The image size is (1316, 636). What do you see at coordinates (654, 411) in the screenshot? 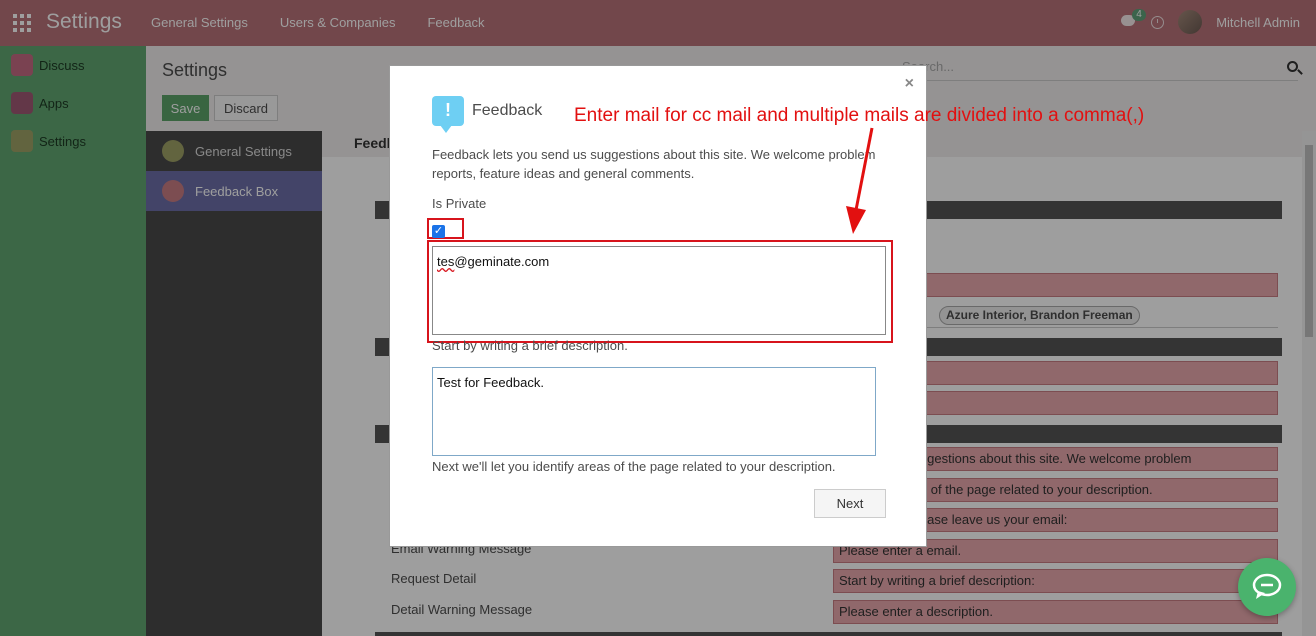
I see `description-field: Test for Feedback.` at bounding box center [654, 411].